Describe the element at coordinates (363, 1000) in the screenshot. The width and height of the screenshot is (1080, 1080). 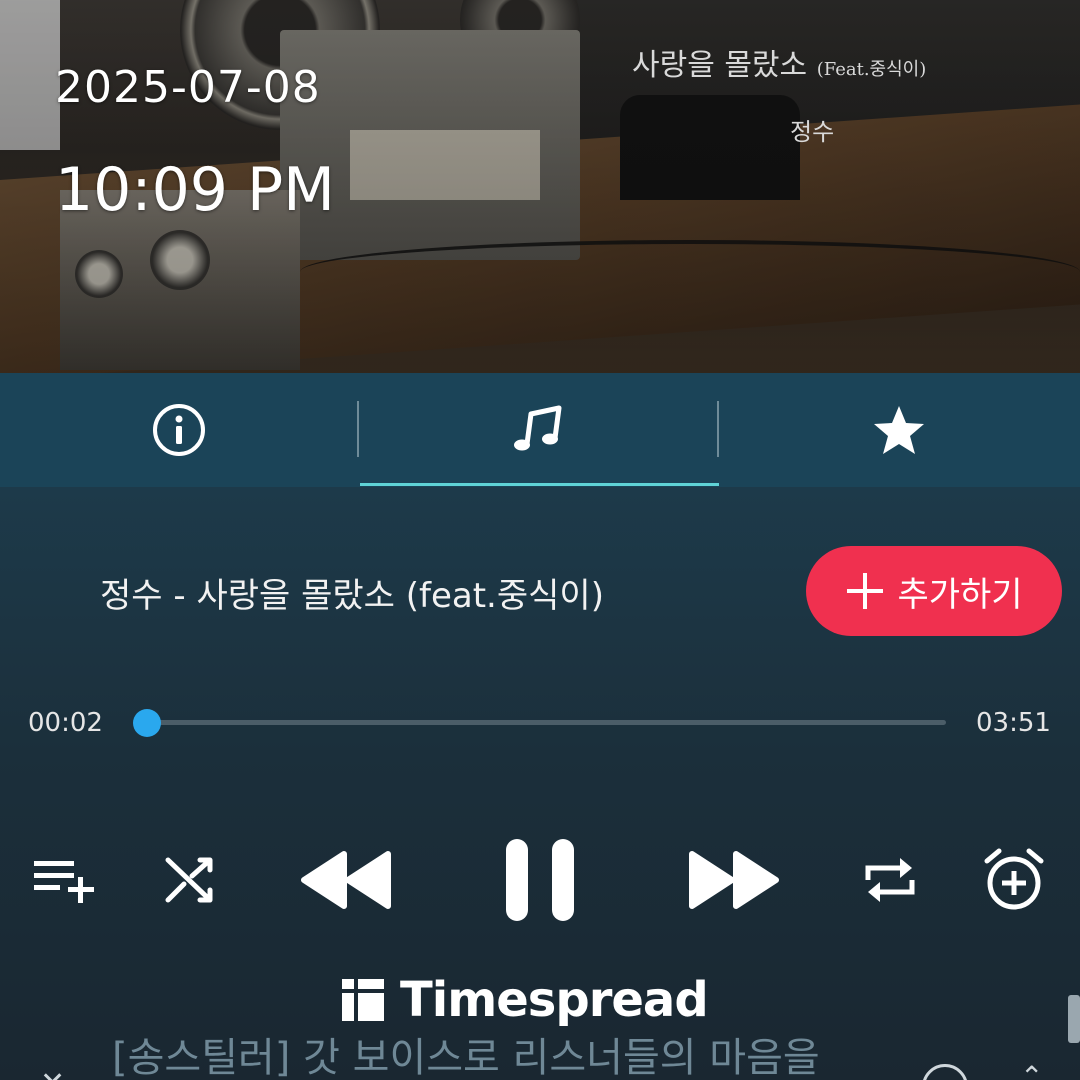
I see `timespread-logo-icon` at that location.